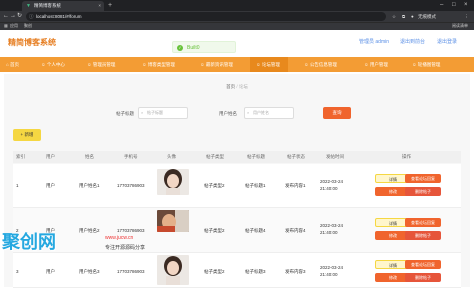  I want to click on col-type: 帖子类型, so click(215, 156).